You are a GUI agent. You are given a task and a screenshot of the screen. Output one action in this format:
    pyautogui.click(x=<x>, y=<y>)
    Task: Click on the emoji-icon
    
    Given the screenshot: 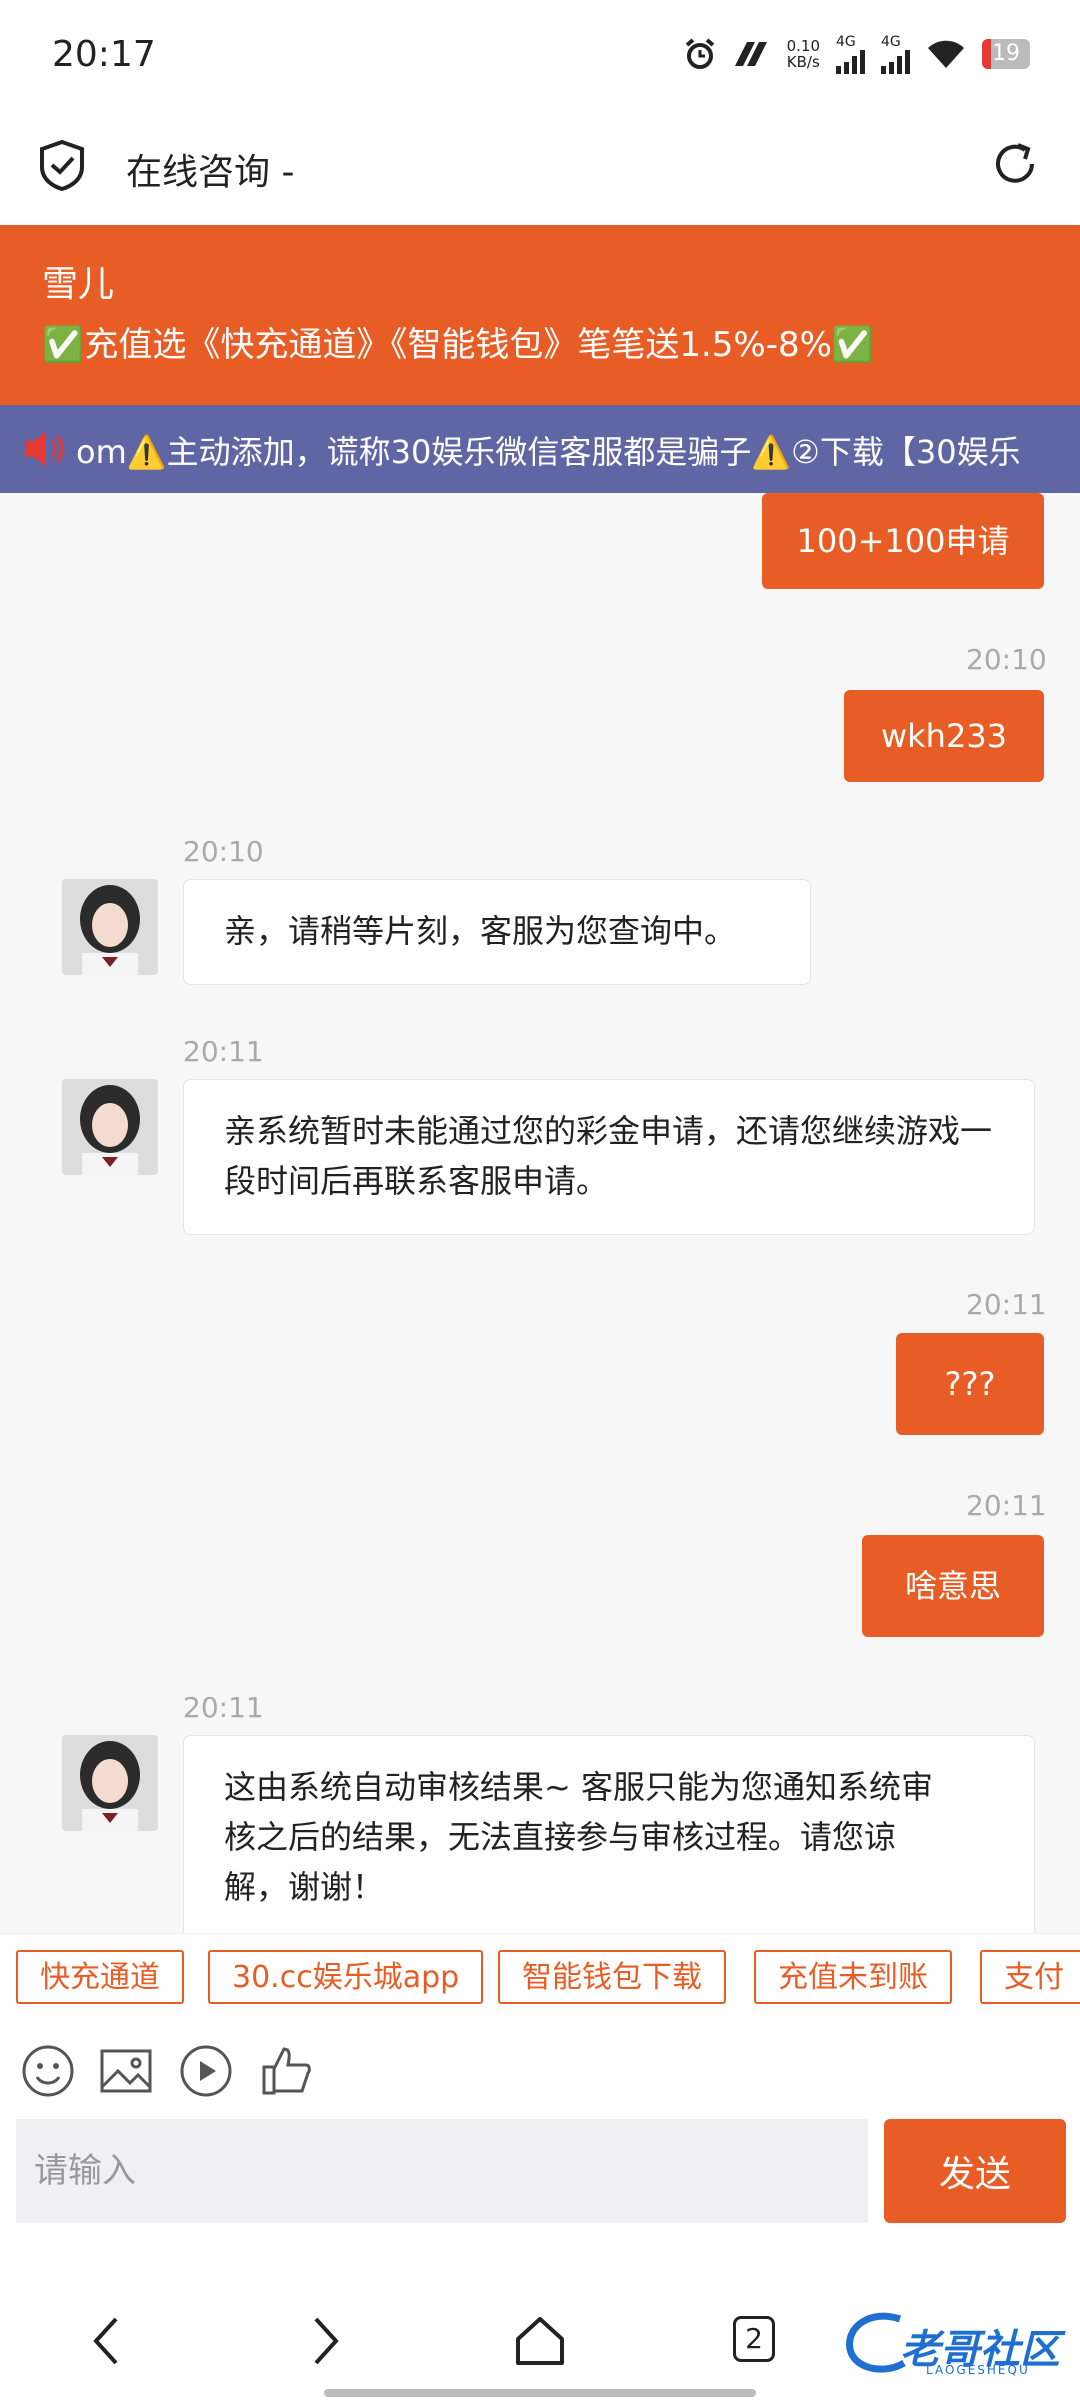 What is the action you would take?
    pyautogui.click(x=48, y=2071)
    